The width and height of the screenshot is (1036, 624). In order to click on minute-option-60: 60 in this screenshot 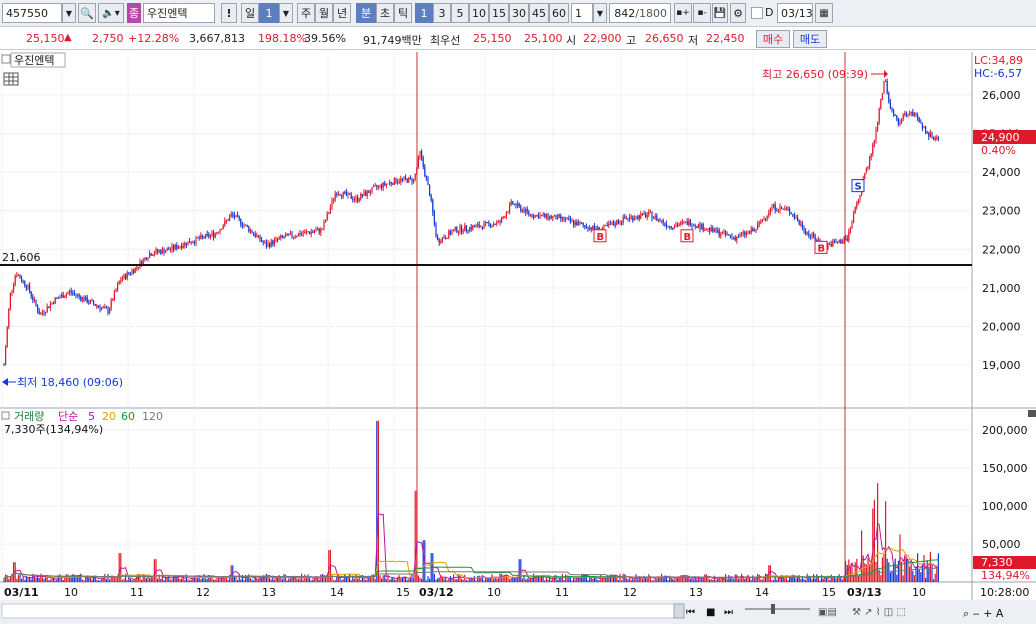, I will do `click(559, 13)`.